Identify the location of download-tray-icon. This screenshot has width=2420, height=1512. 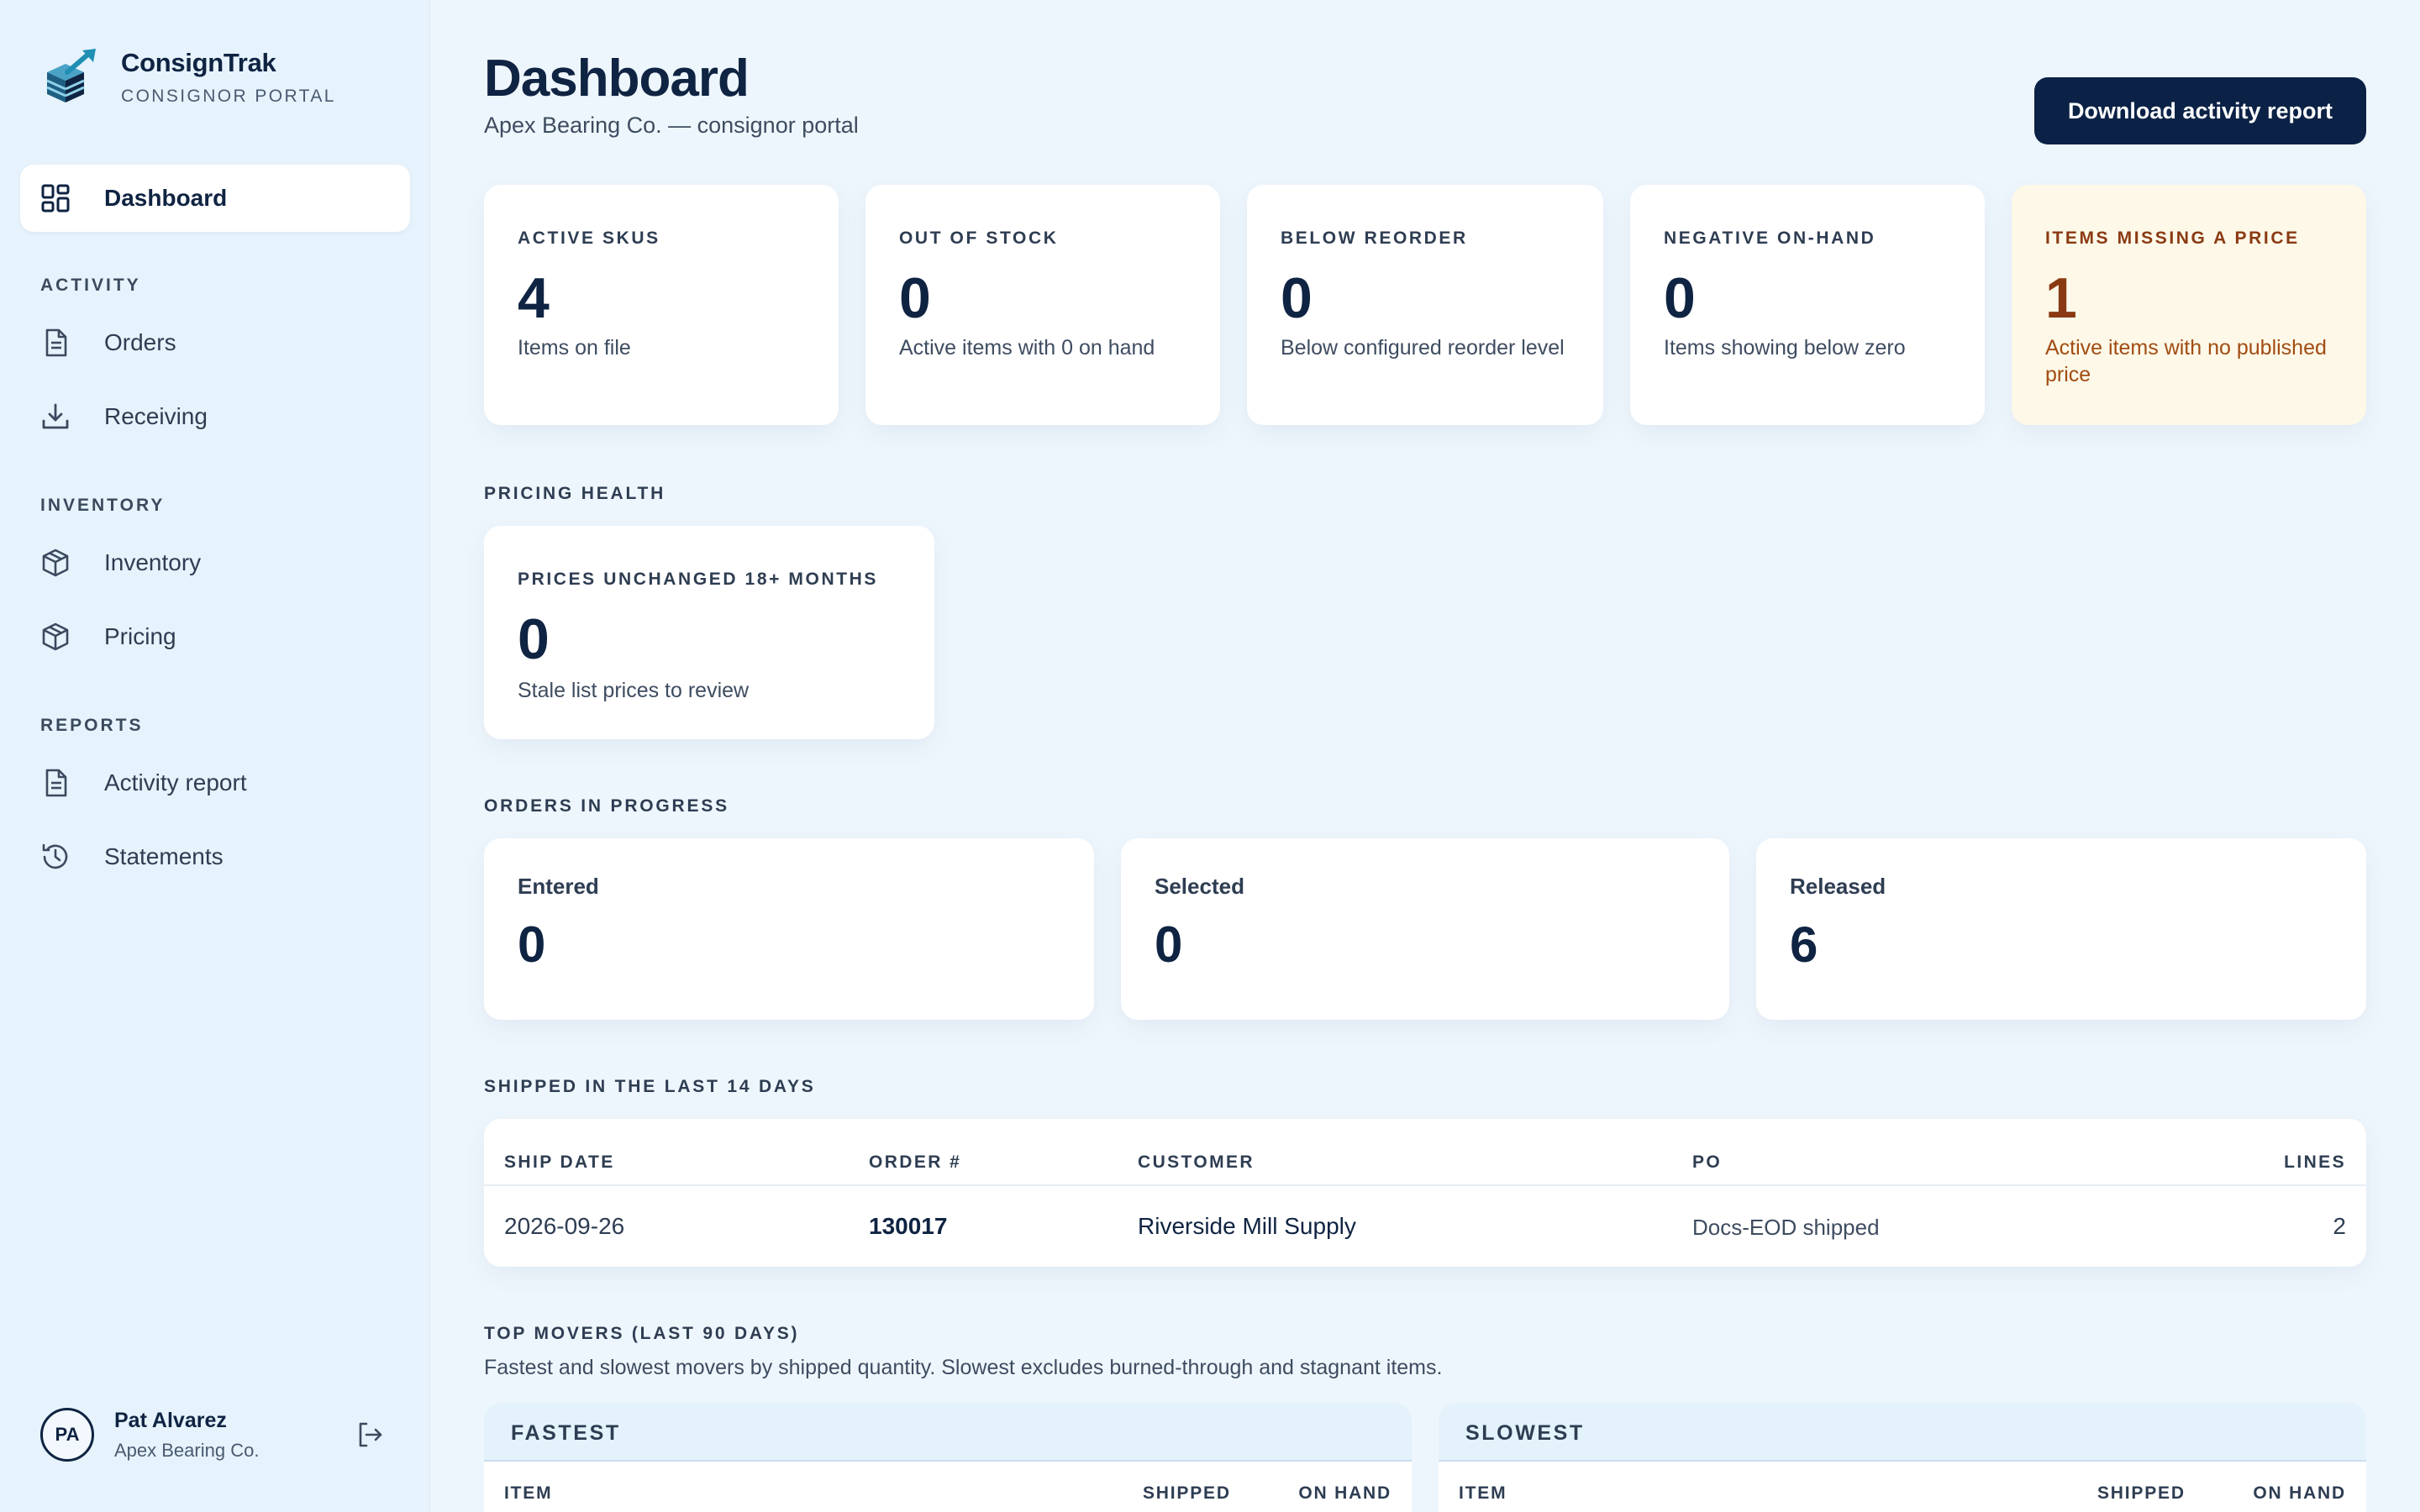
(55, 417).